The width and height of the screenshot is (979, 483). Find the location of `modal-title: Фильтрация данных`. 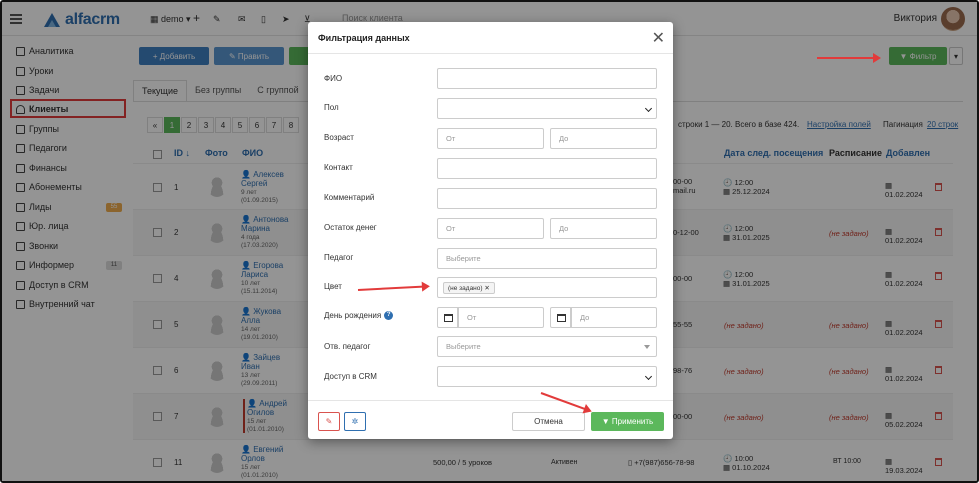

modal-title: Фильтрация данных is located at coordinates (364, 38).